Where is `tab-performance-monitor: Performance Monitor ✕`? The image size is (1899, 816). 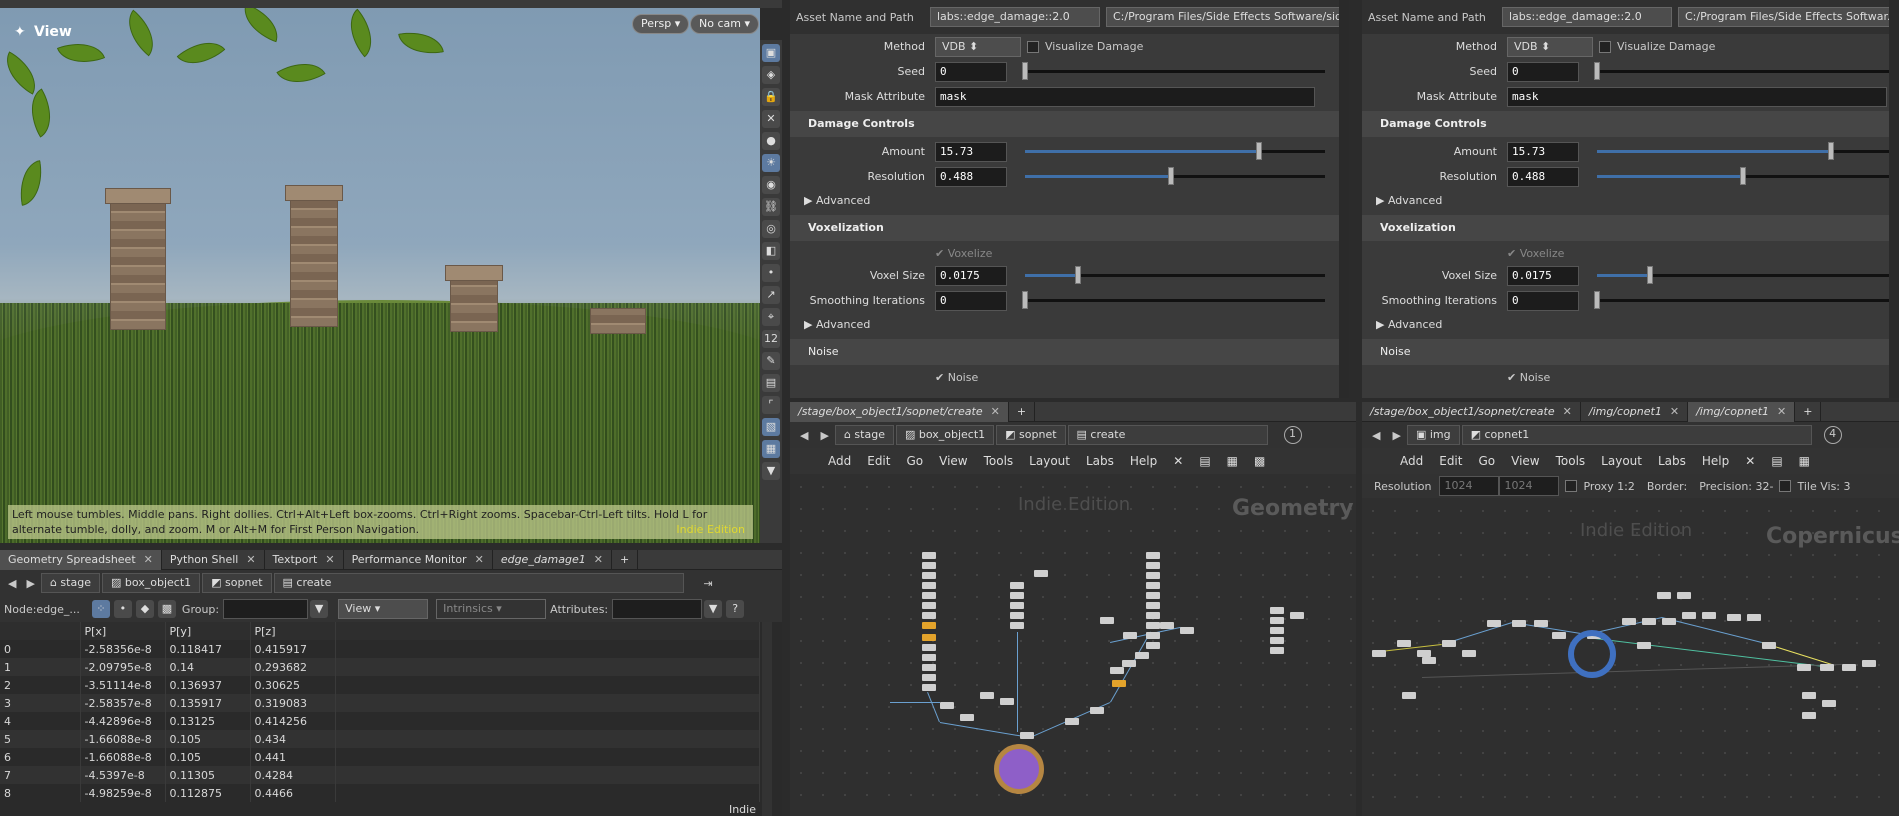
tab-performance-monitor: Performance Monitor ✕ is located at coordinates (418, 559).